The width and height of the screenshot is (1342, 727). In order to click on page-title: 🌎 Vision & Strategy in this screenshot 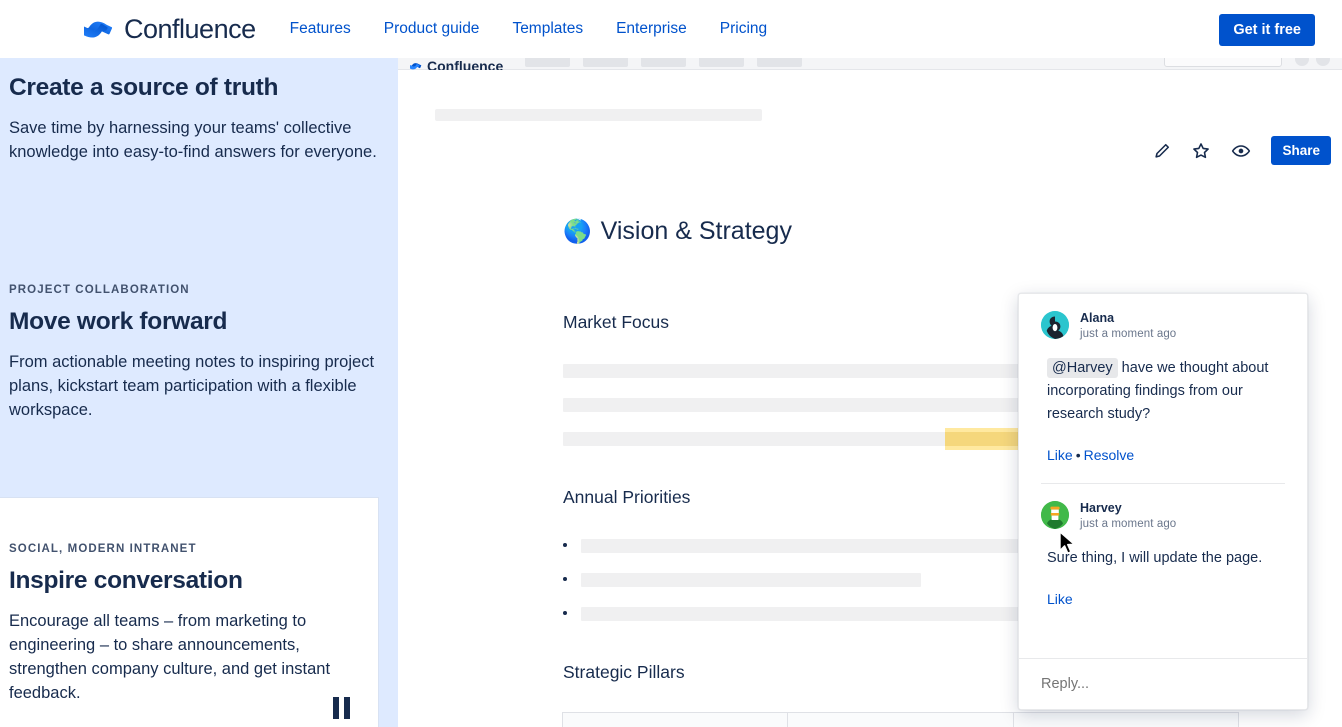, I will do `click(677, 231)`.